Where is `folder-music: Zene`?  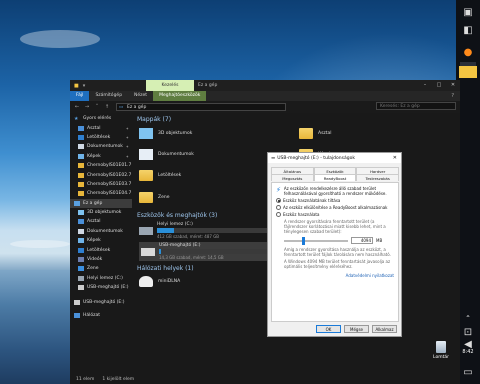
folder-music: Zene is located at coordinates (154, 197).